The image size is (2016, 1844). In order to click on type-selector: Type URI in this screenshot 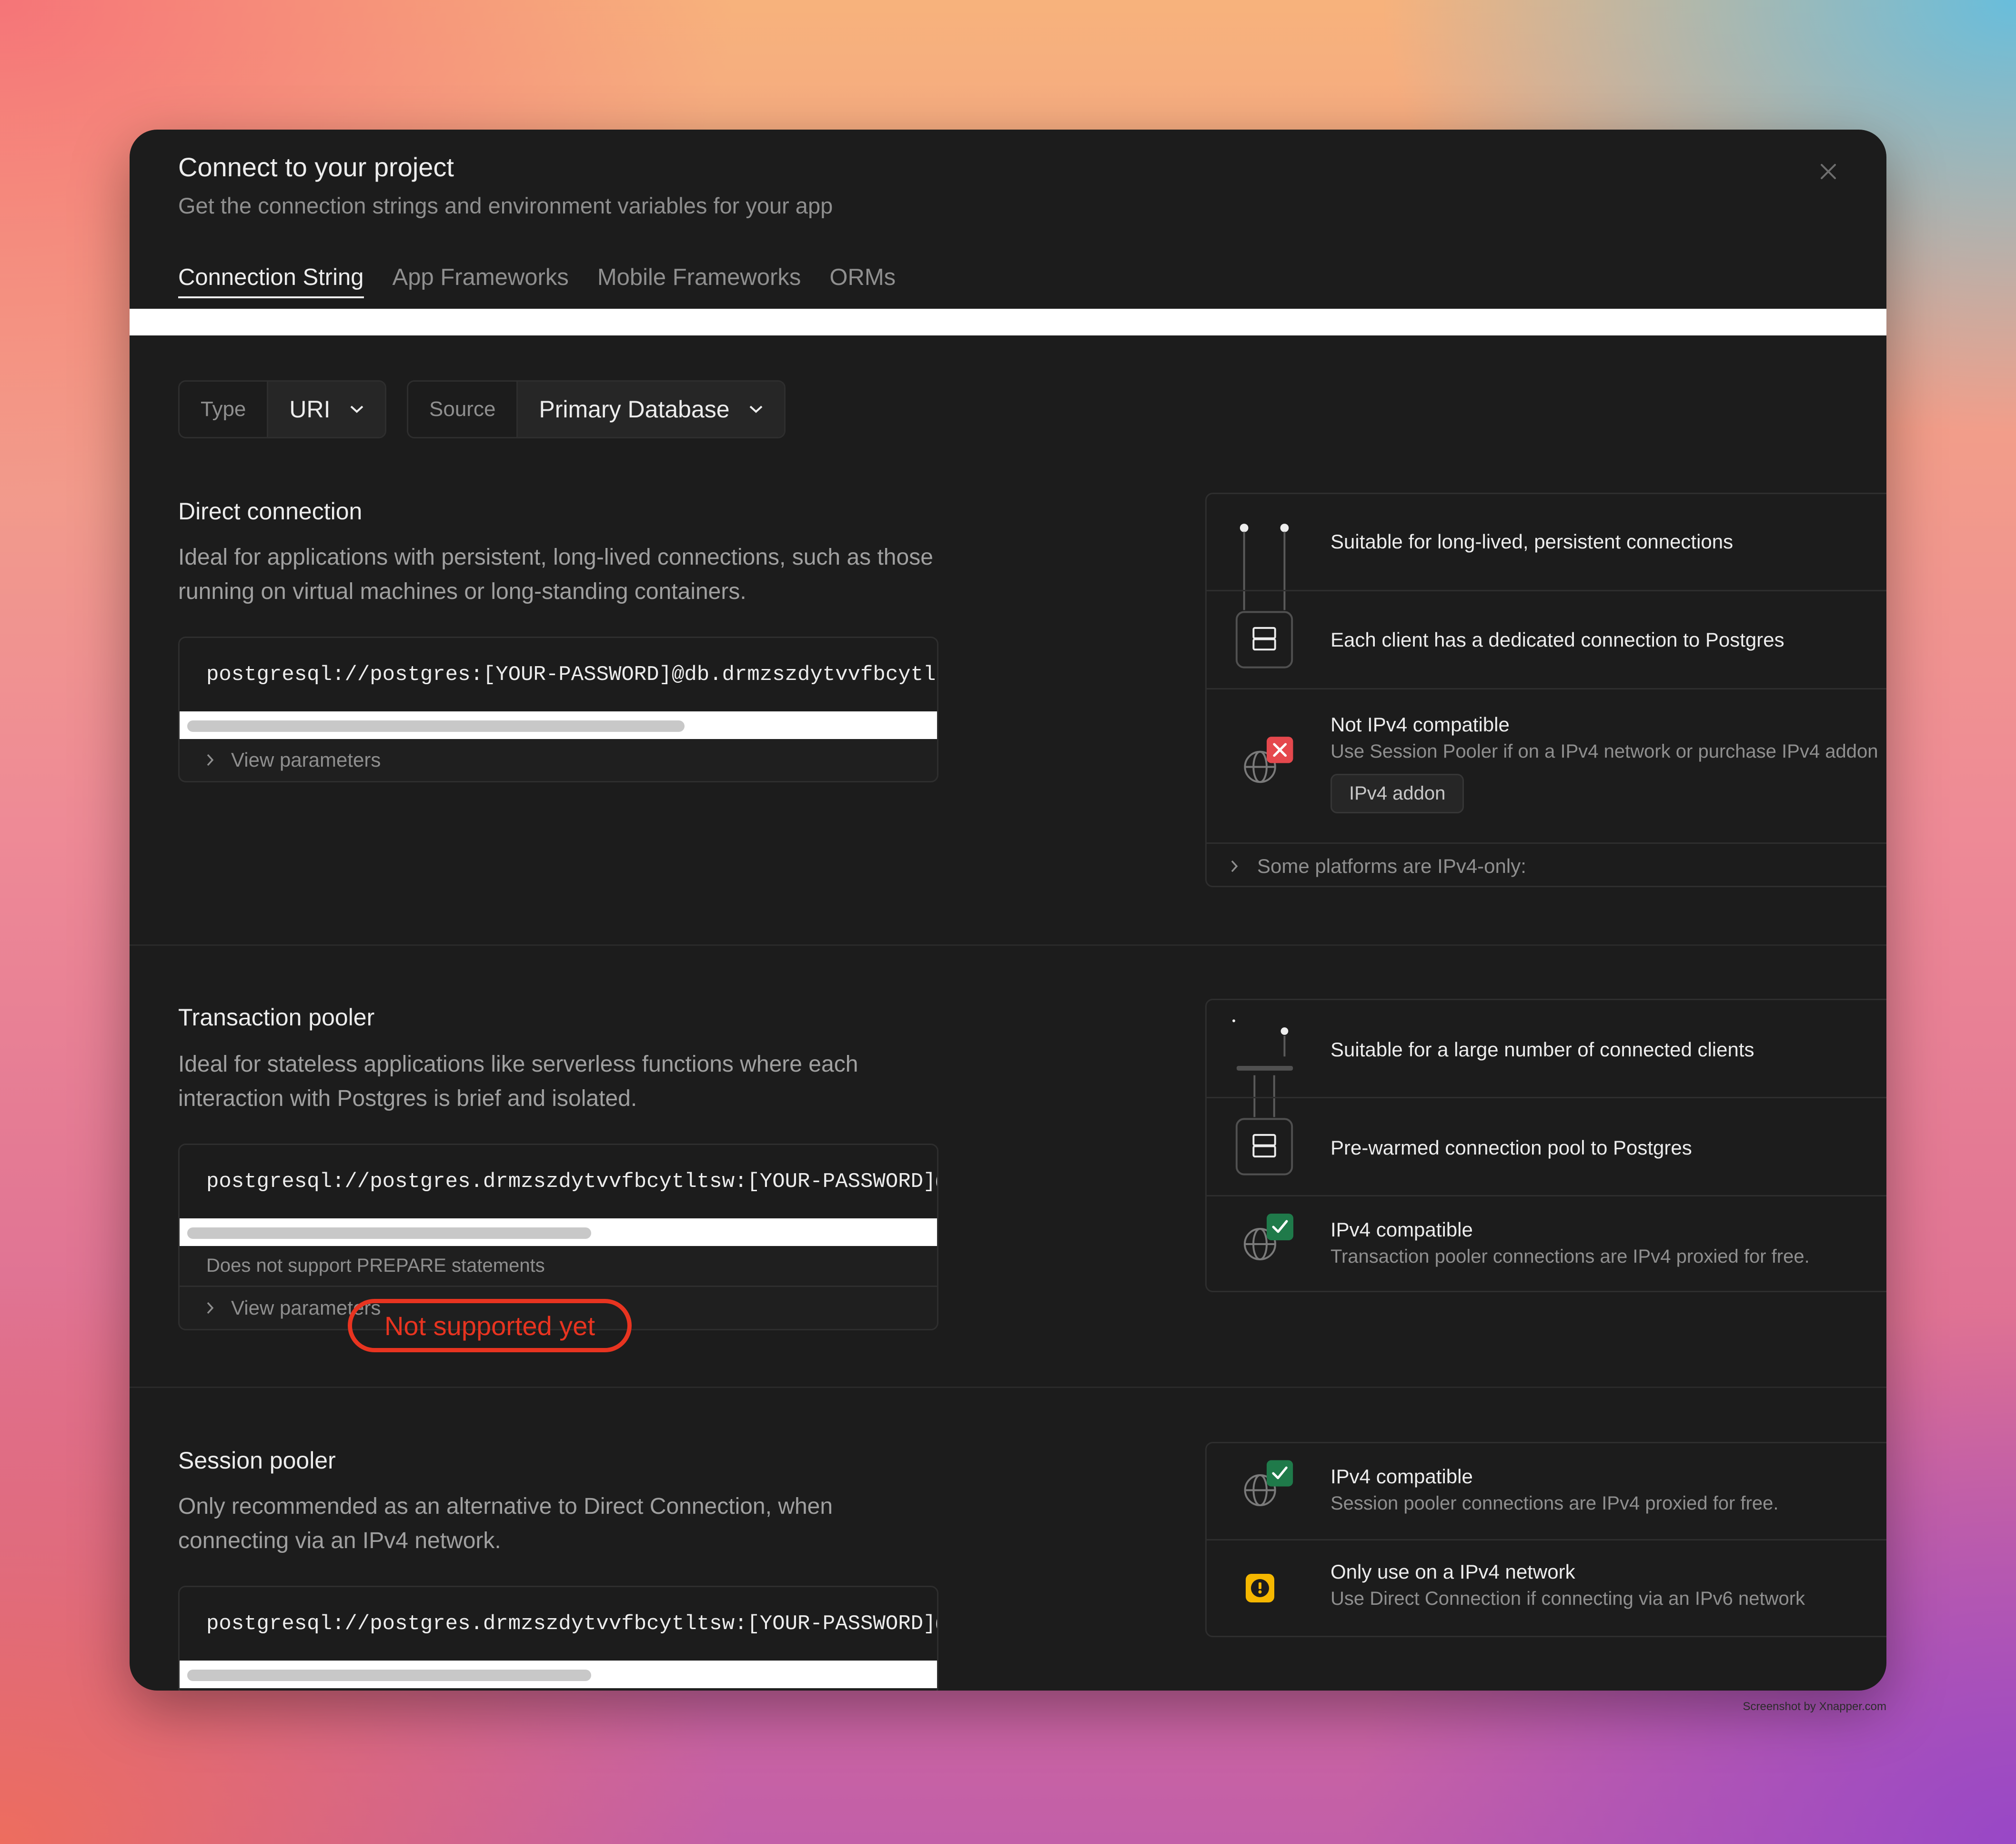, I will do `click(282, 409)`.